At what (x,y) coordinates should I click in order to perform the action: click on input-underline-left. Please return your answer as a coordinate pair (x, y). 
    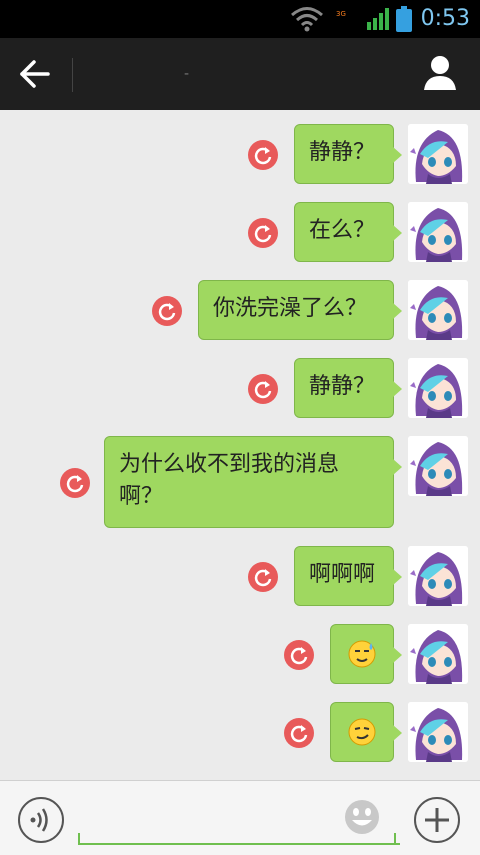
    Looking at the image, I should click on (79, 838).